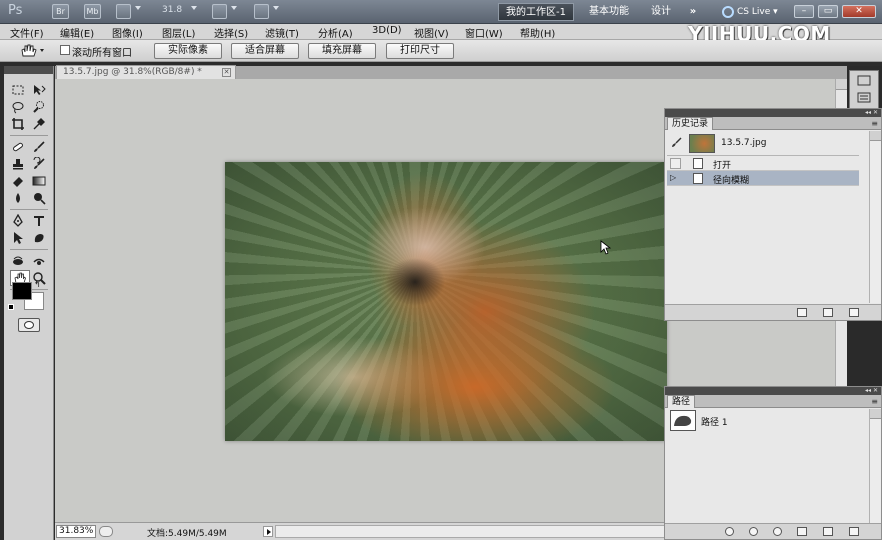 The image size is (882, 540). I want to click on workspace-more-button: », so click(693, 12).